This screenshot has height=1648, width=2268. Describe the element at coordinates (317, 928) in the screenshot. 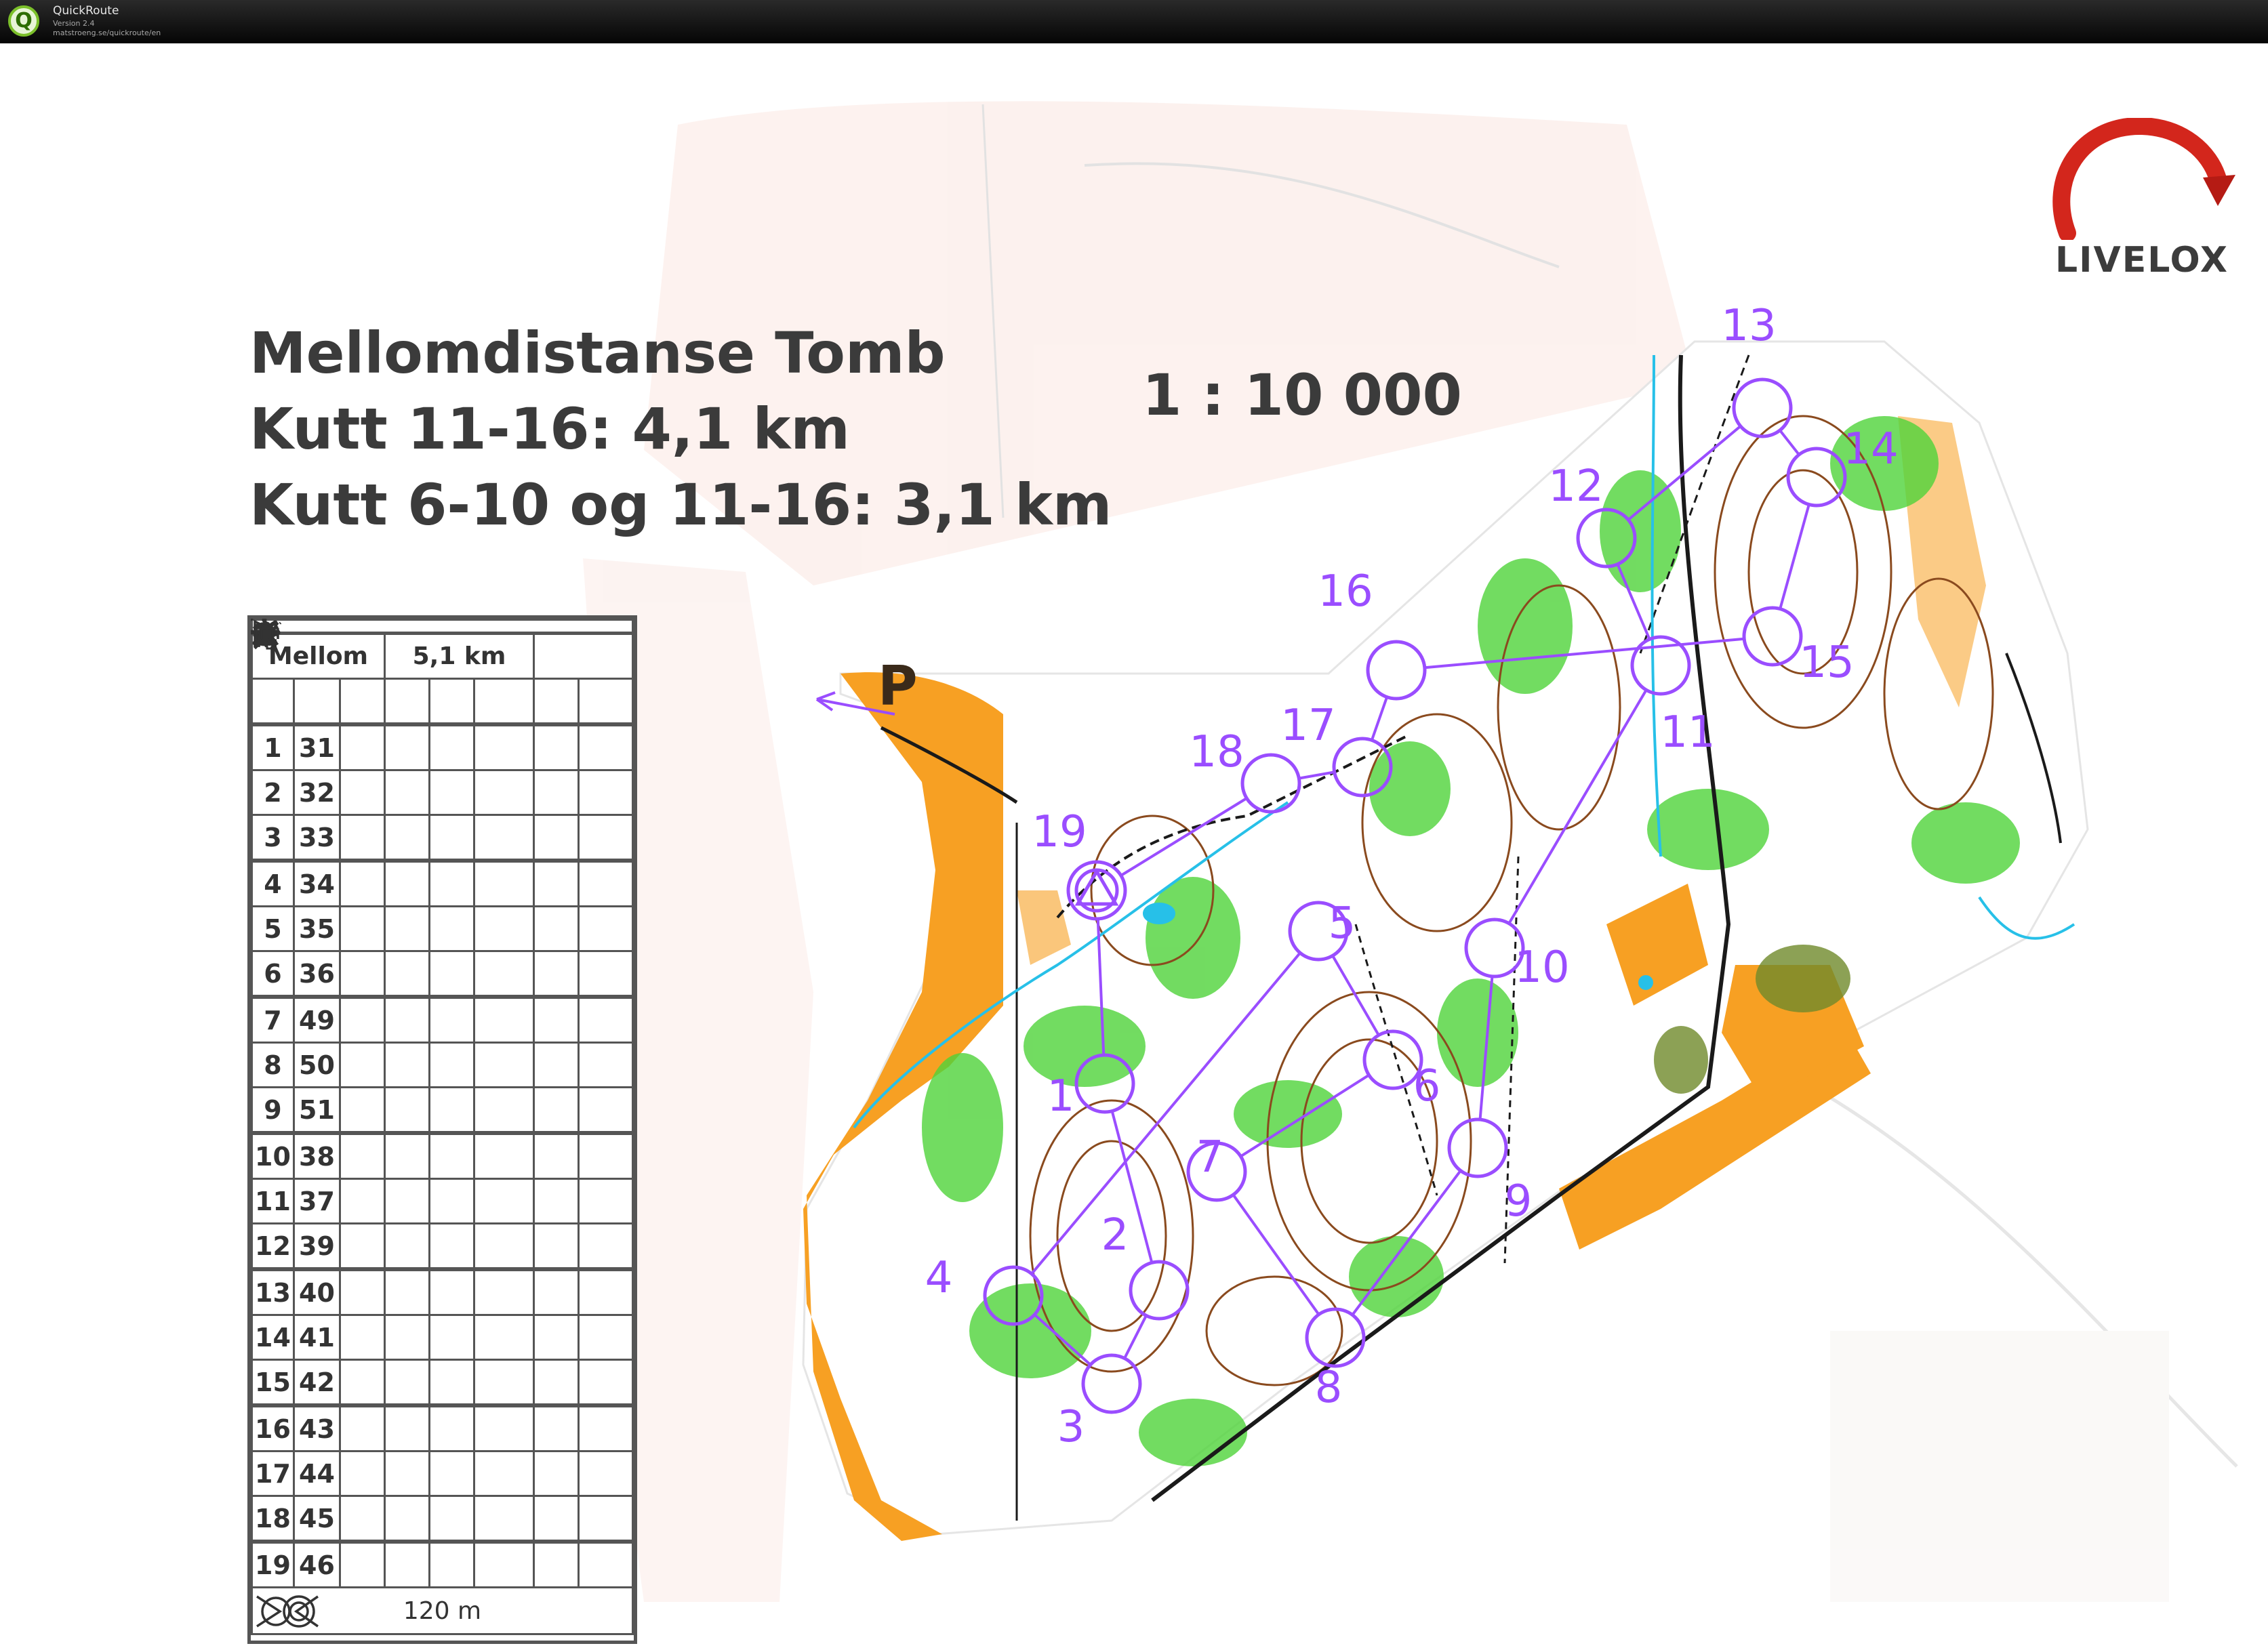

I see `control-code: 35` at that location.